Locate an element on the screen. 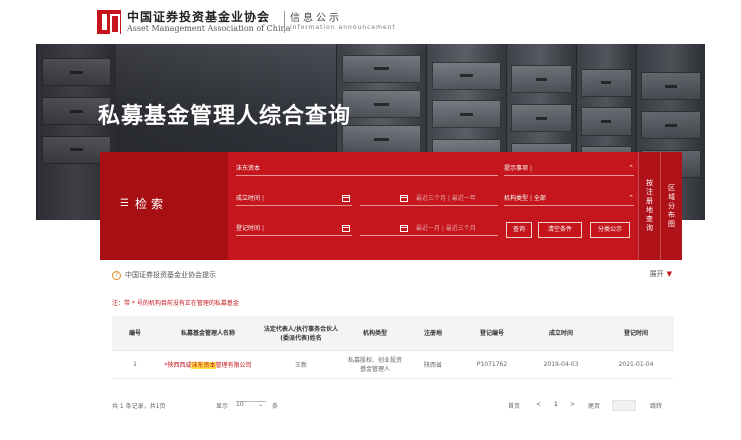  cell-org-type: 私募股权、创业投资基金管理人 is located at coordinates (375, 364).